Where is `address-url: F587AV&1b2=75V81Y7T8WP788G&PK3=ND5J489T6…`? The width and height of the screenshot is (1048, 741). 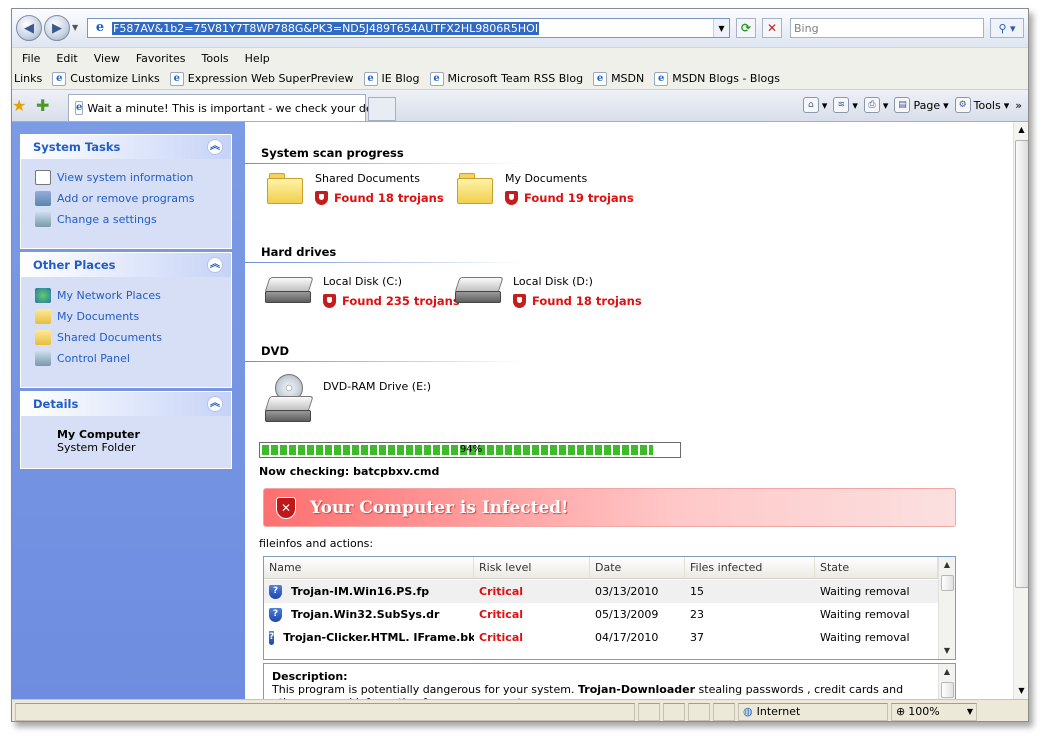 address-url: F587AV&1b2=75V81Y7T8WP788G&PK3=ND5J489T6… is located at coordinates (326, 28).